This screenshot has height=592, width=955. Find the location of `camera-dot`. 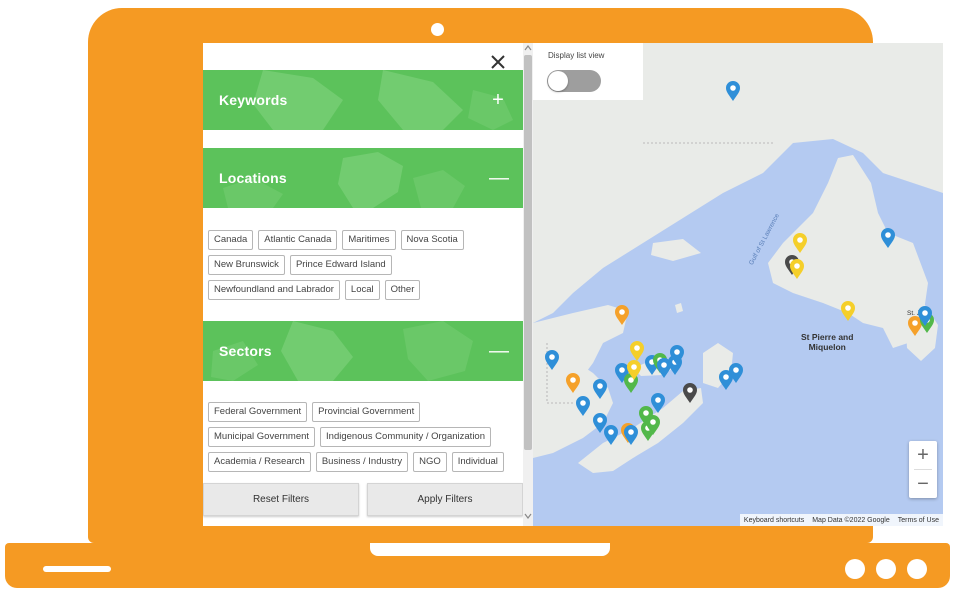

camera-dot is located at coordinates (437, 29).